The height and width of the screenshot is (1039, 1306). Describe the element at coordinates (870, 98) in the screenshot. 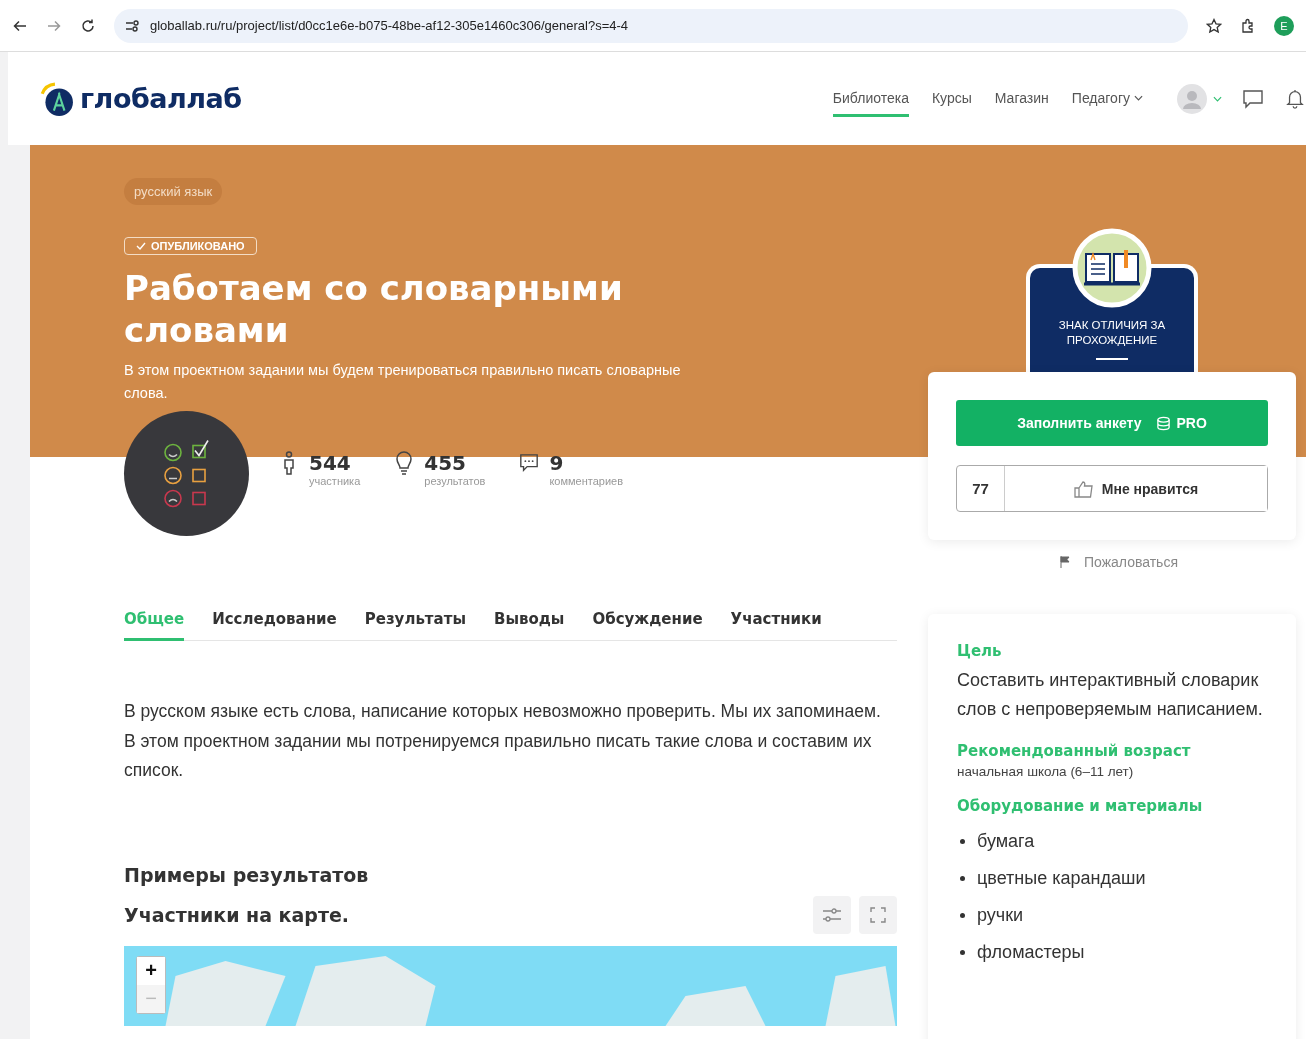

I see `nav-link: Библиотека` at that location.